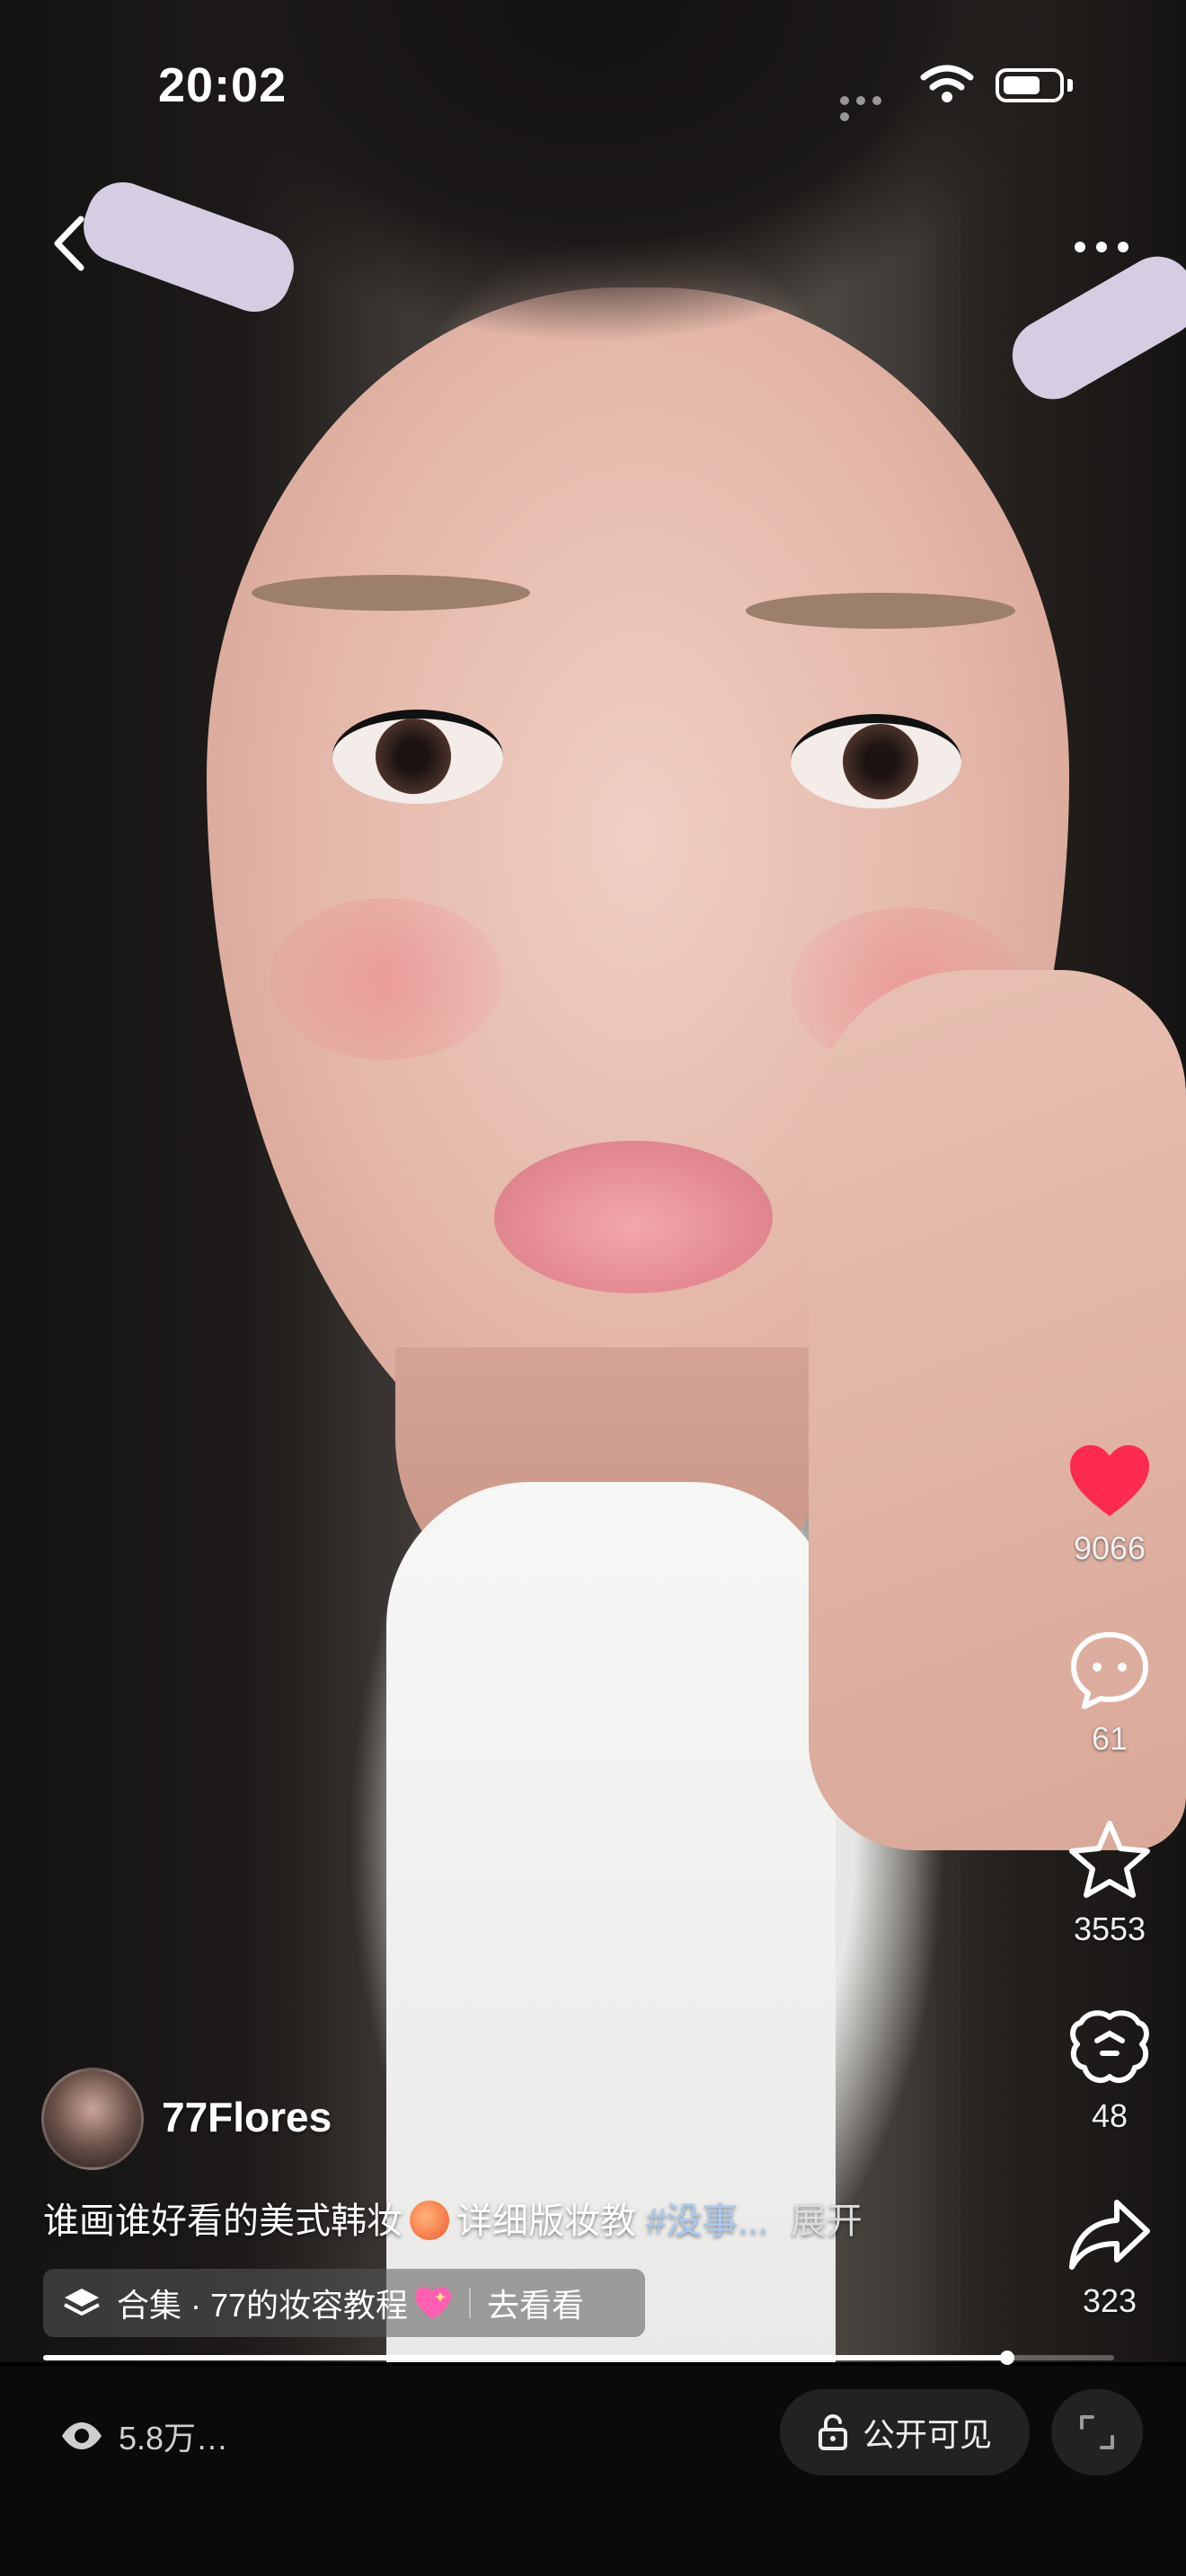 The image size is (1186, 2576). What do you see at coordinates (1006, 2358) in the screenshot?
I see `playback-progress-knob` at bounding box center [1006, 2358].